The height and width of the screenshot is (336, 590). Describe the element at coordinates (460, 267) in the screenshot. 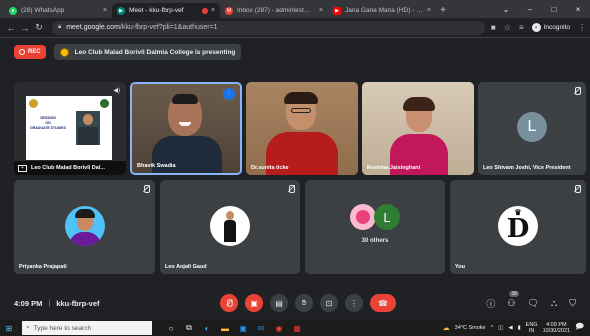

I see `participant-name: You` at that location.